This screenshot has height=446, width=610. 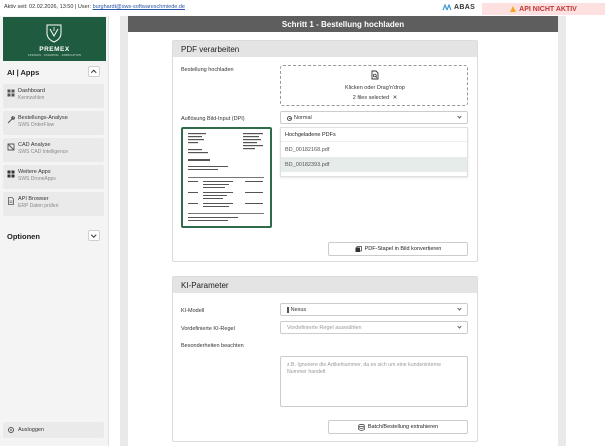 I want to click on document-icon, so click(x=11, y=201).